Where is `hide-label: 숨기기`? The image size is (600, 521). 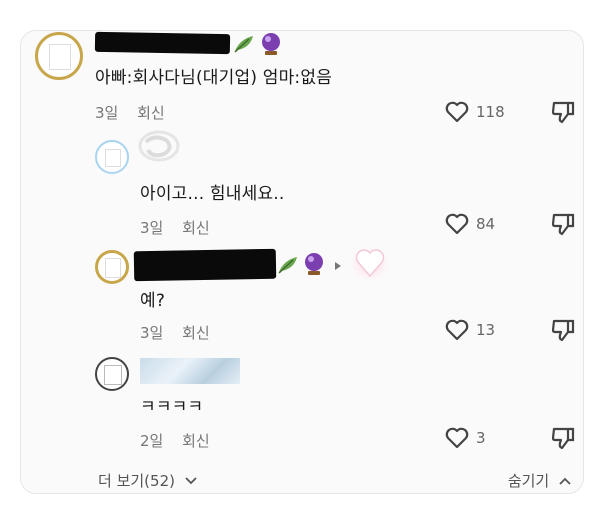
hide-label: 숨기기 is located at coordinates (528, 481).